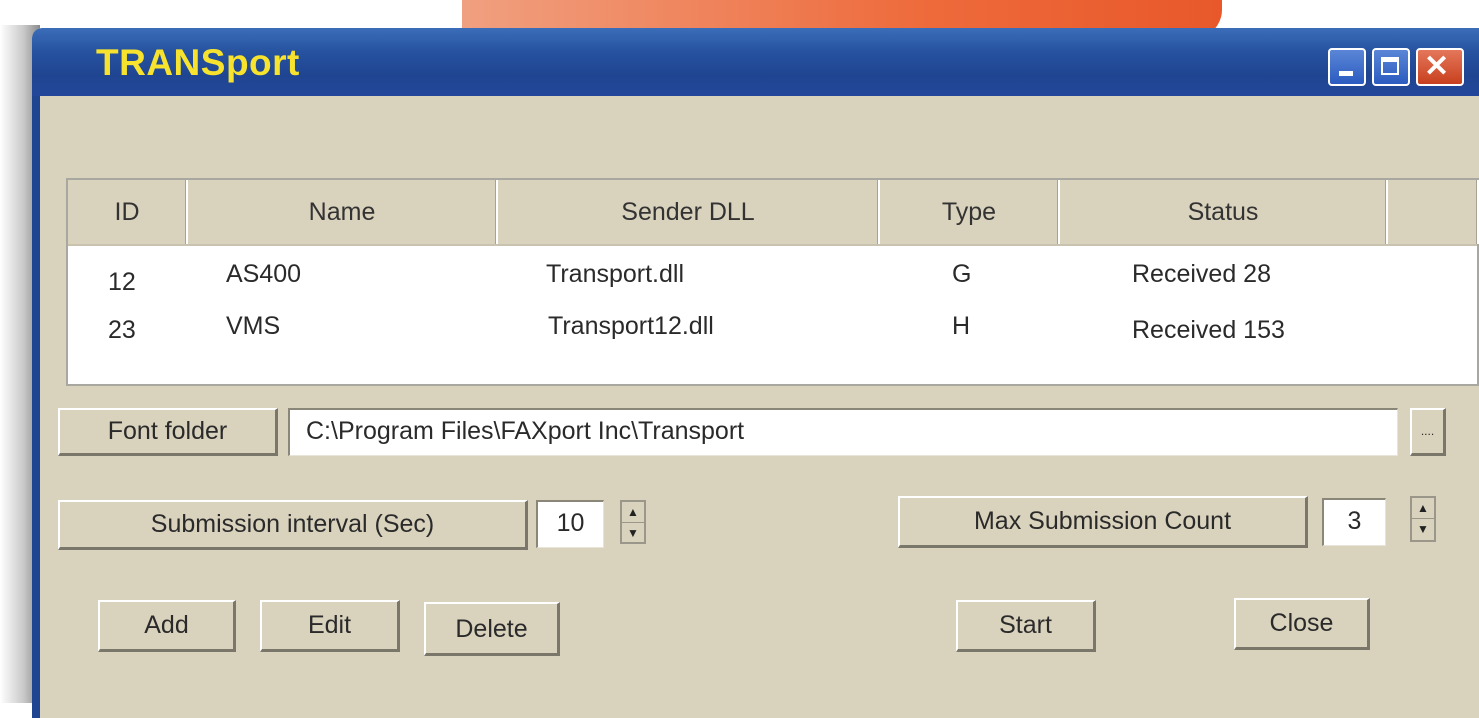  Describe the element at coordinates (772, 274) in the screenshot. I see `table-row: 12 AS400 Transport.dll G Received 28` at that location.